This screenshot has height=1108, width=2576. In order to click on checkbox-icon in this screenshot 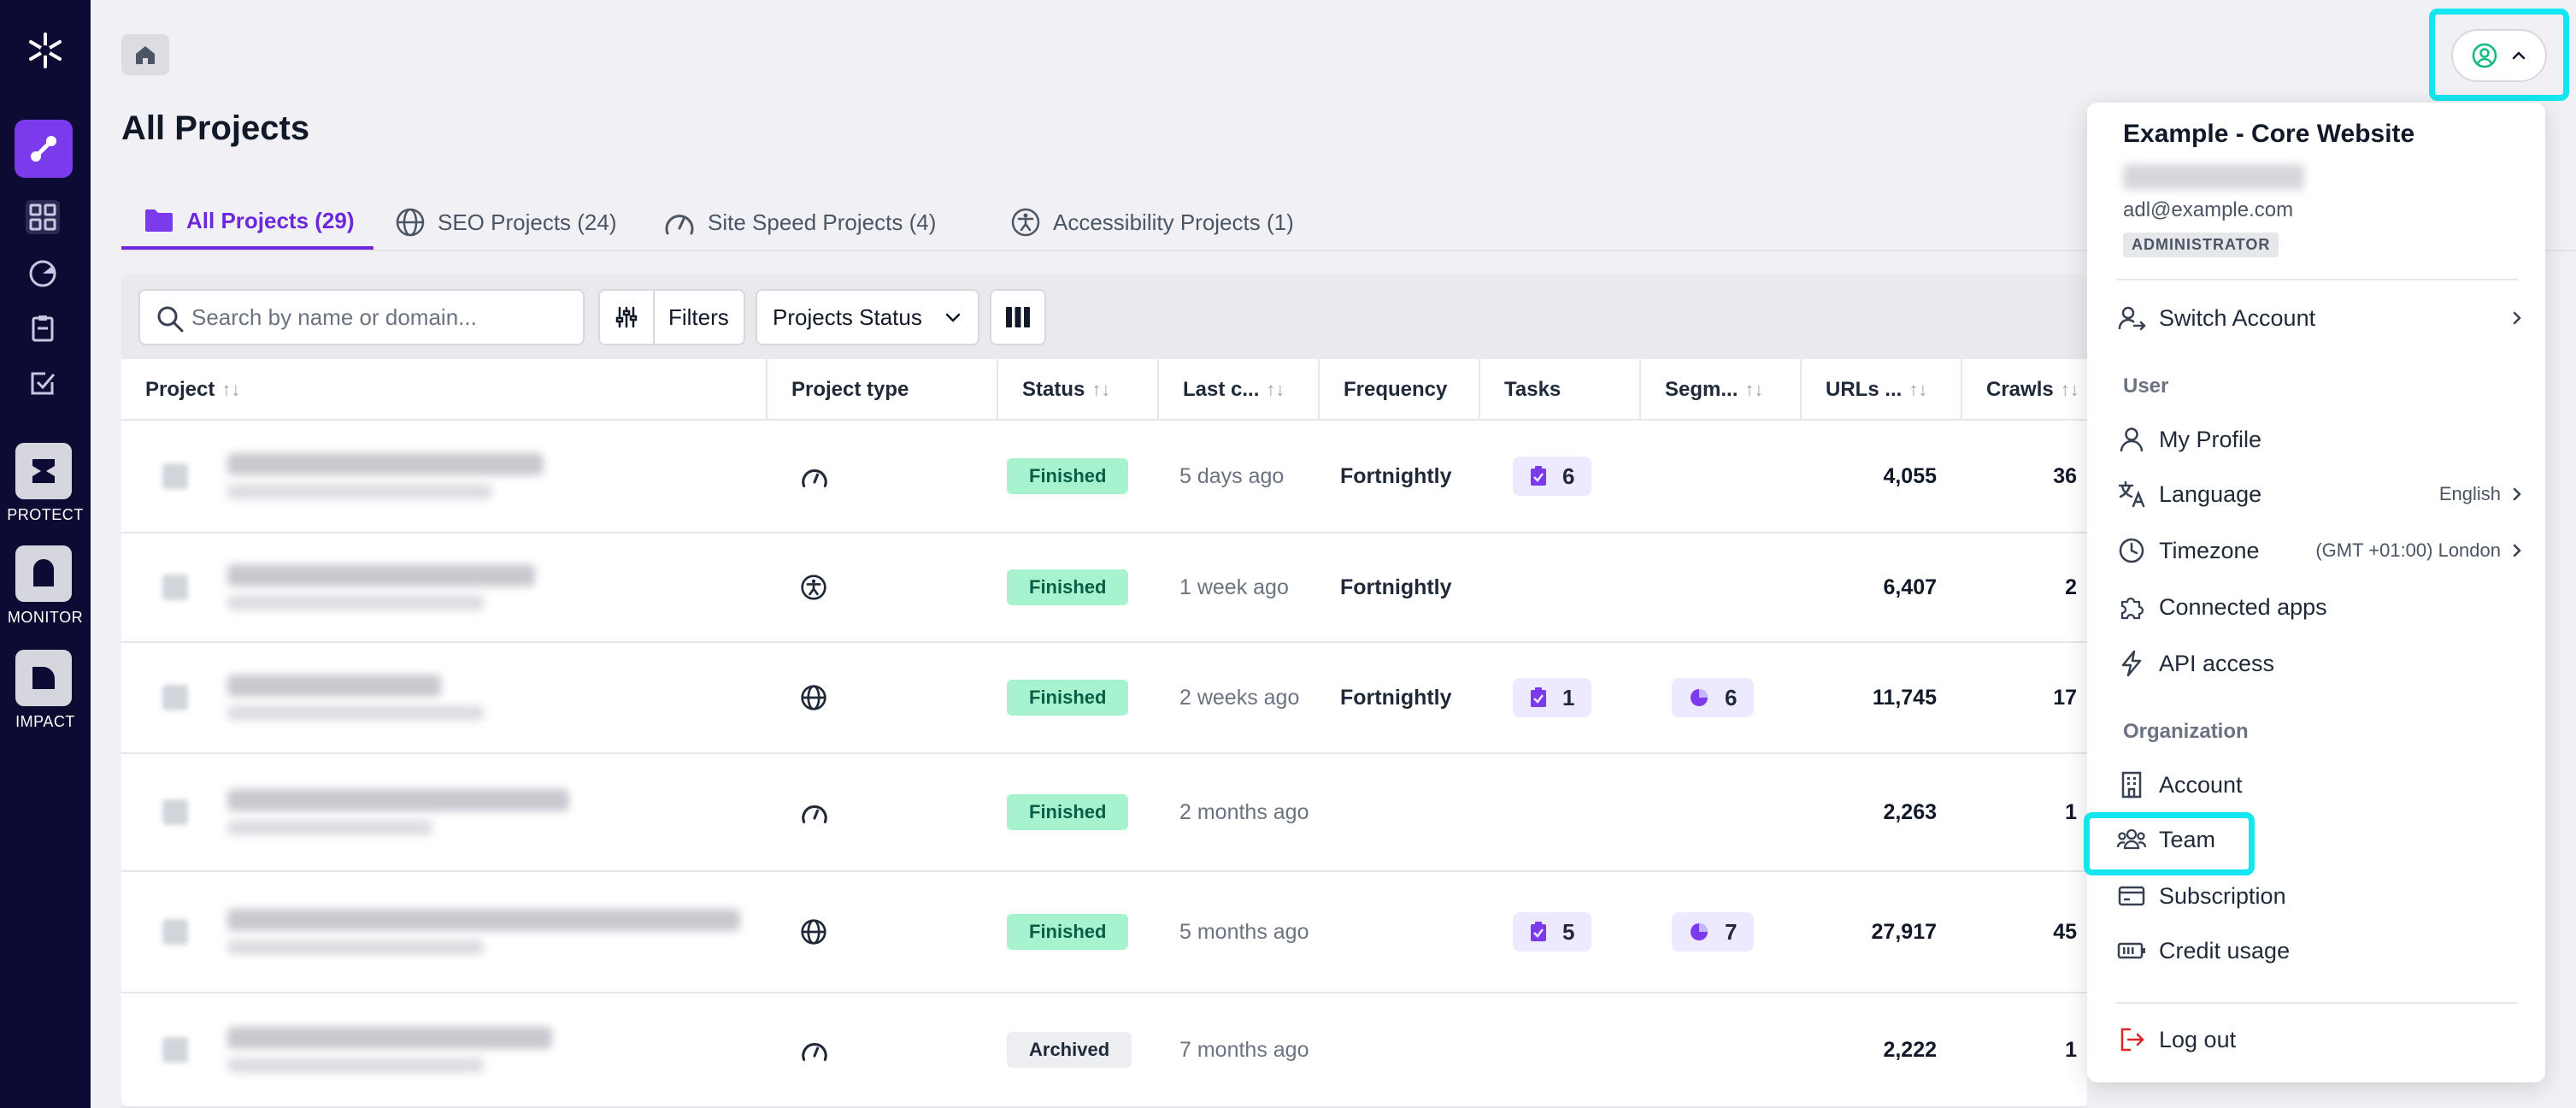, I will do `click(43, 383)`.